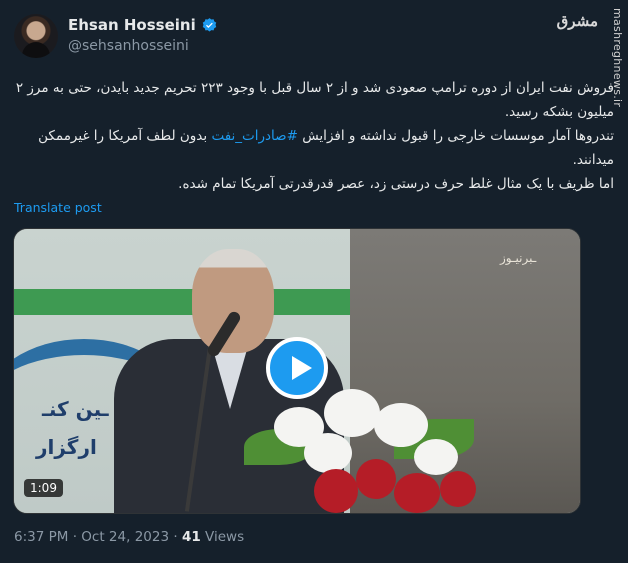  I want to click on channel-logo: ـبرنیـوز, so click(518, 258).